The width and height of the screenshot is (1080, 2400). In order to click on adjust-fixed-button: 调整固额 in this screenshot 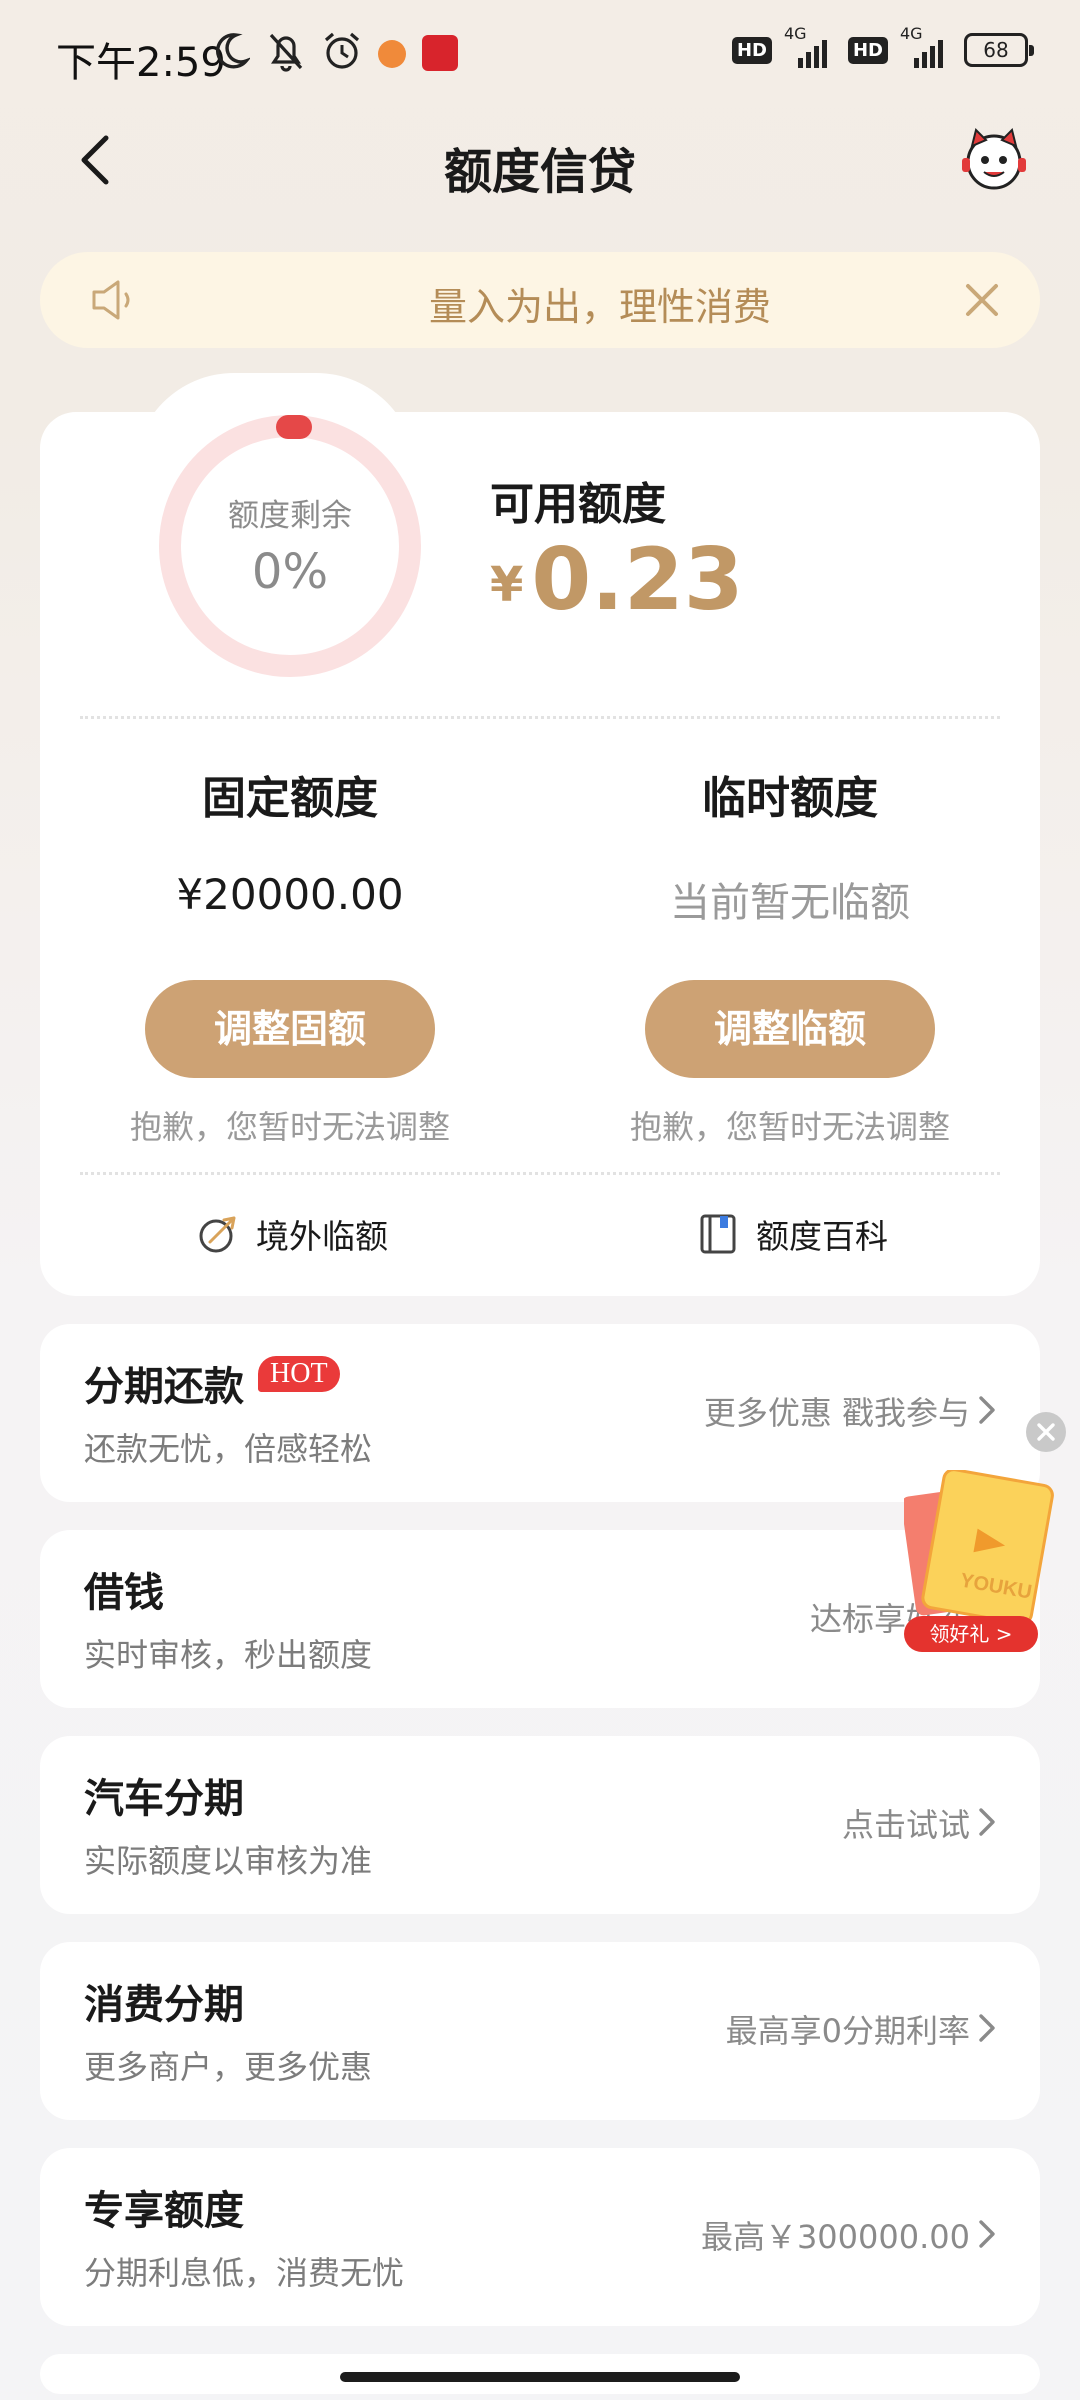, I will do `click(290, 1029)`.